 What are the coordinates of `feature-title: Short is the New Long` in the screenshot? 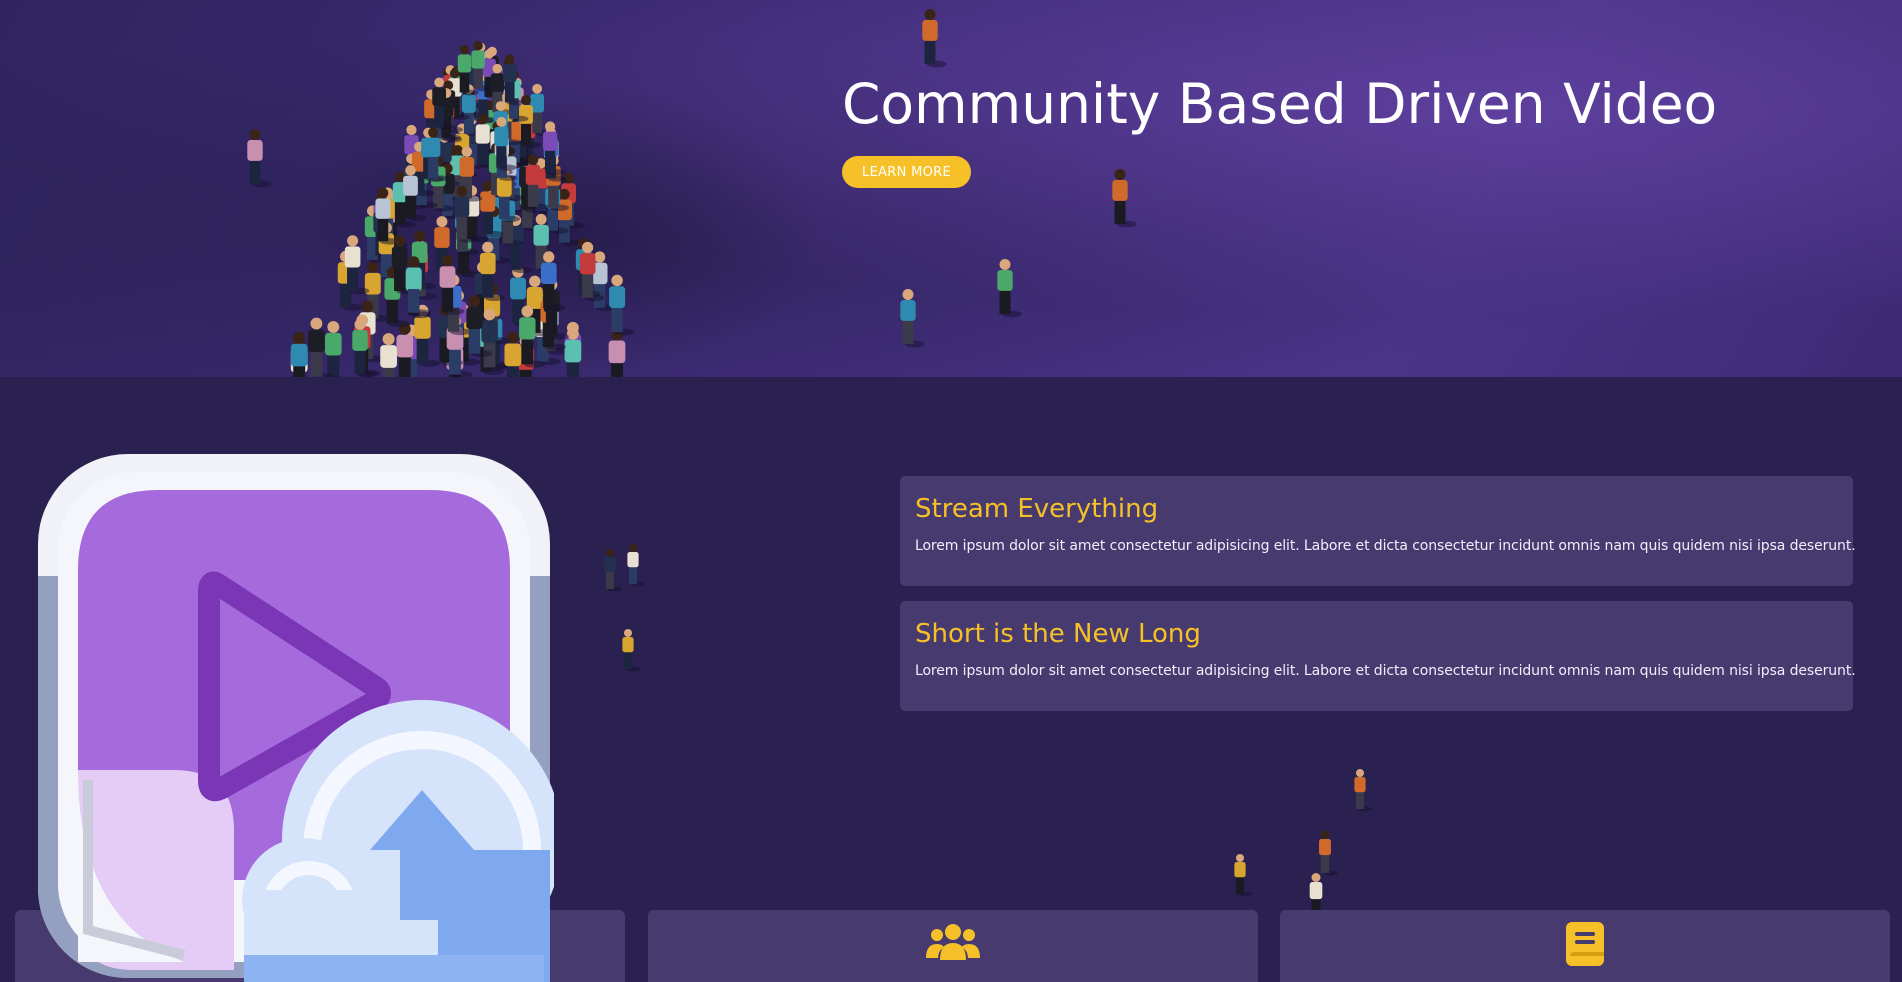 It's located at (1058, 634).